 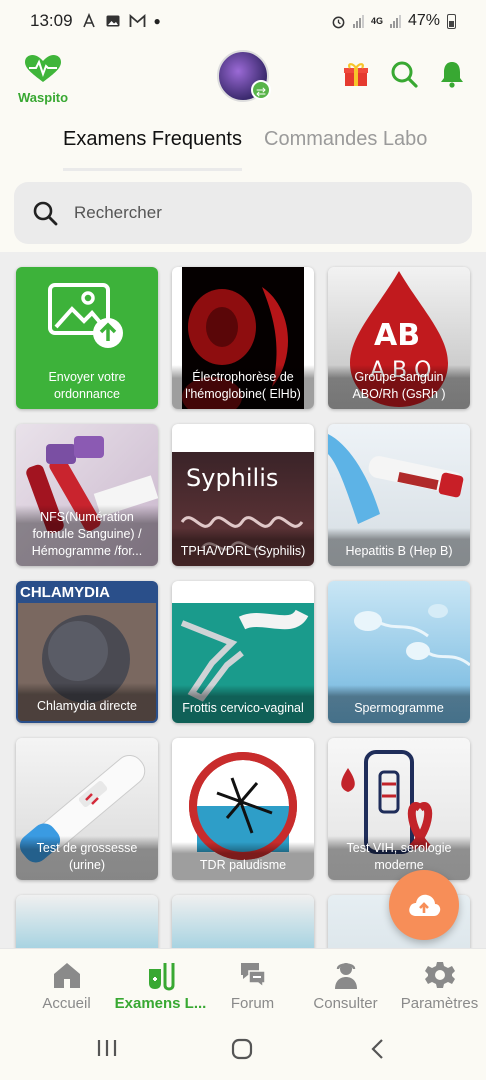 I want to click on exam-card-test-vih: Test VIH, serologie moderne, so click(x=399, y=809).